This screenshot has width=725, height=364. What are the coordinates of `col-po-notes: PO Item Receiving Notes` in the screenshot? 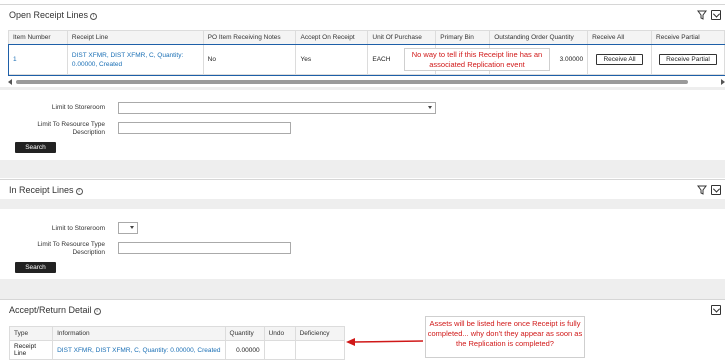 It's located at (249, 37).